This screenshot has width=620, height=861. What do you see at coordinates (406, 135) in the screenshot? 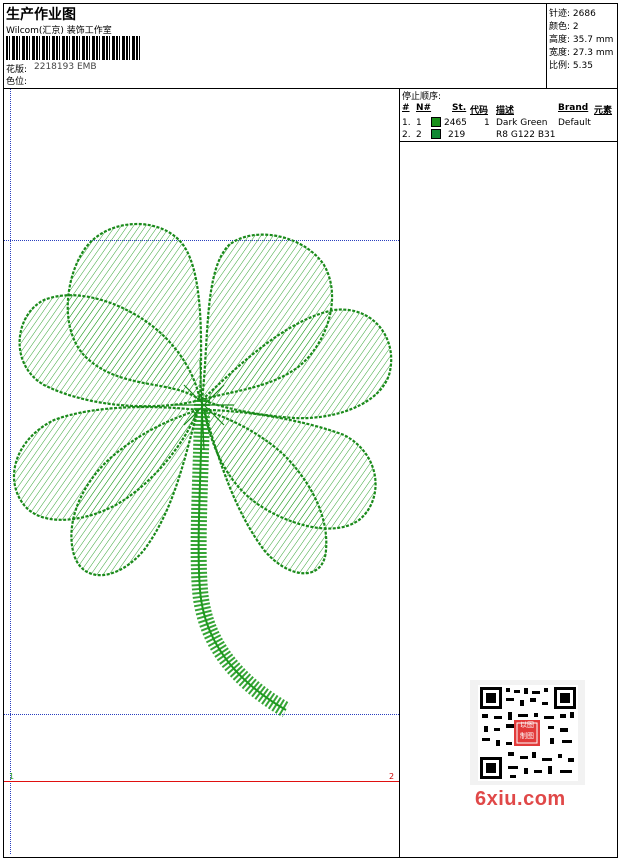
I see `row2-num: 2.` at bounding box center [406, 135].